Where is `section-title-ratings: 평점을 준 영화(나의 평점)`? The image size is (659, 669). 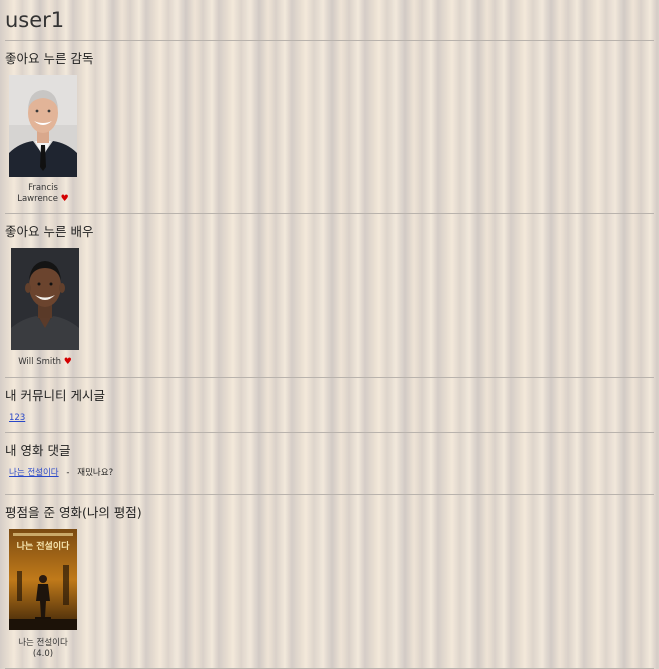
section-title-ratings: 평점을 준 영화(나의 평점) is located at coordinates (73, 512).